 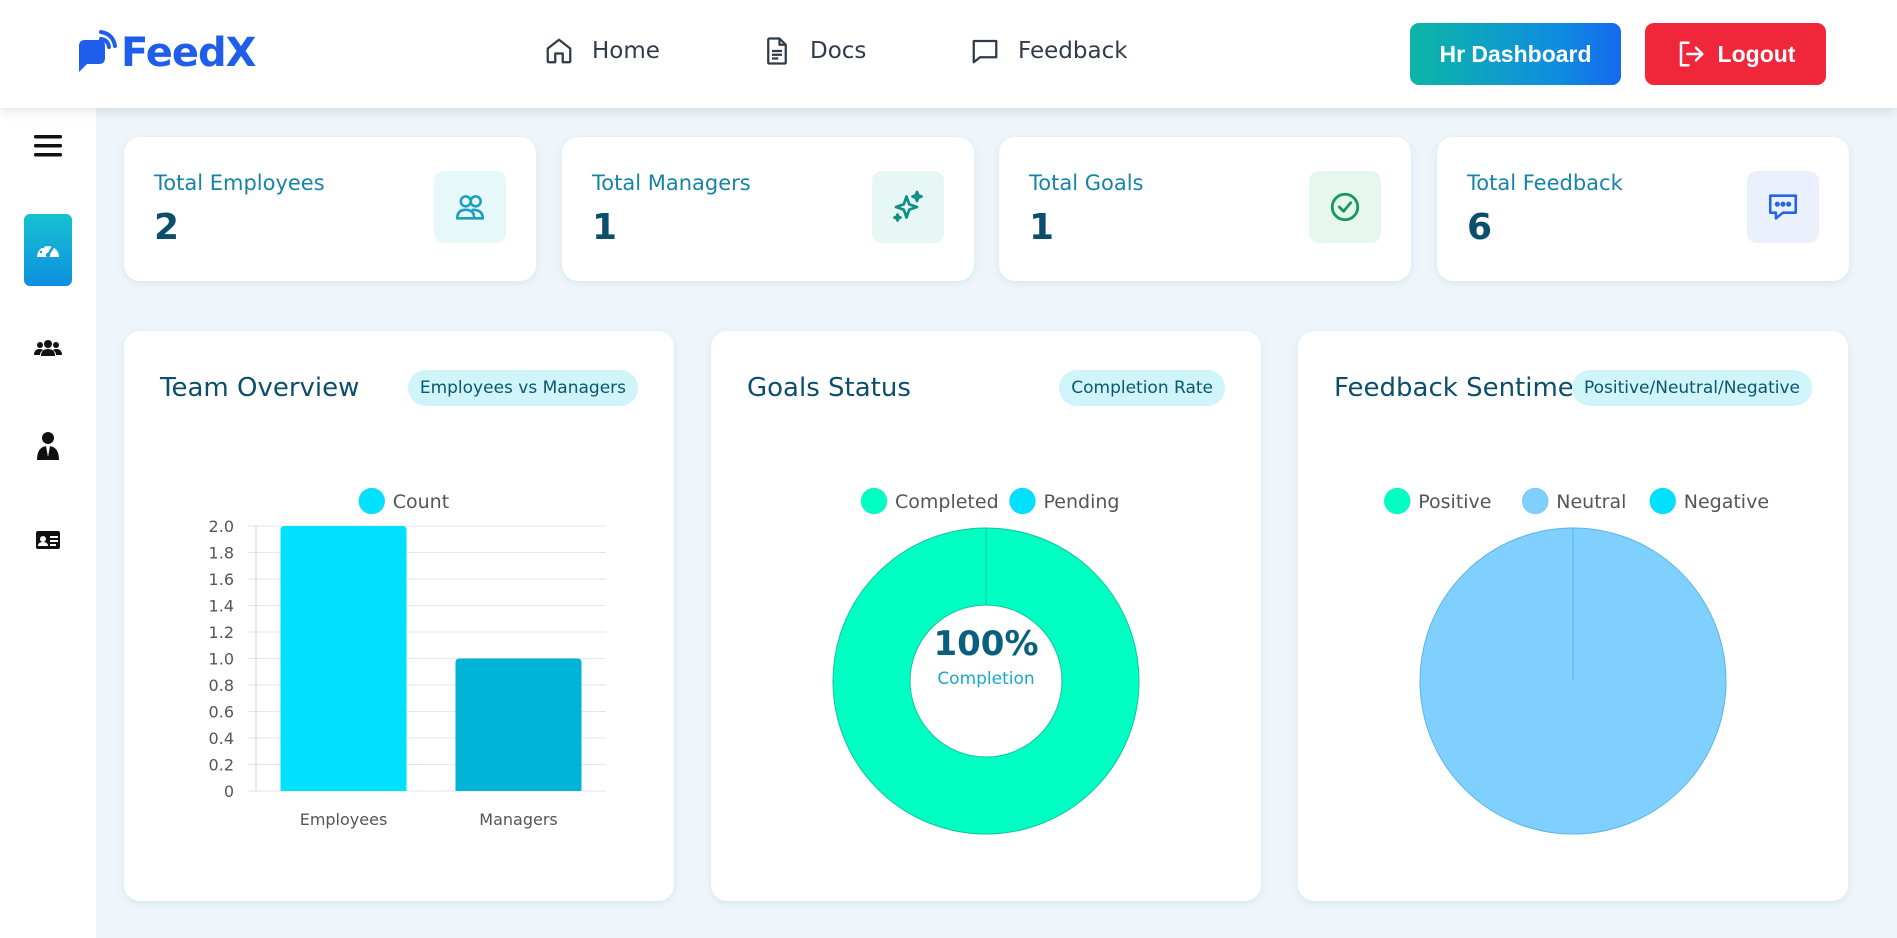 I want to click on legend-label: Completed, so click(x=947, y=502).